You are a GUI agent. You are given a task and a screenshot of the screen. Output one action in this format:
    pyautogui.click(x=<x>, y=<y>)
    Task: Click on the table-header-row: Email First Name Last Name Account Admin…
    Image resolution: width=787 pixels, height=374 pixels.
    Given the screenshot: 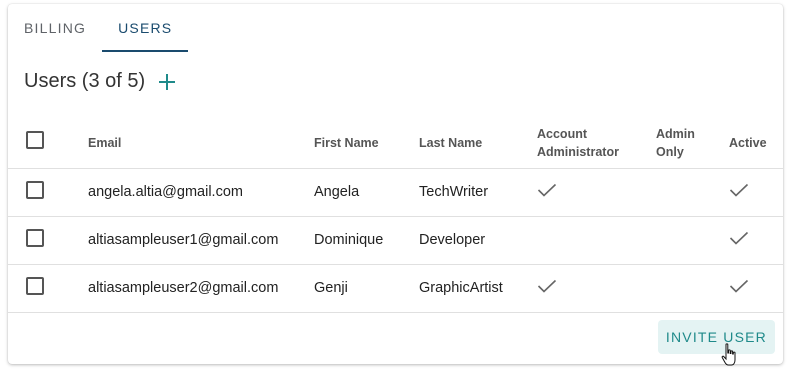 What is the action you would take?
    pyautogui.click(x=395, y=143)
    